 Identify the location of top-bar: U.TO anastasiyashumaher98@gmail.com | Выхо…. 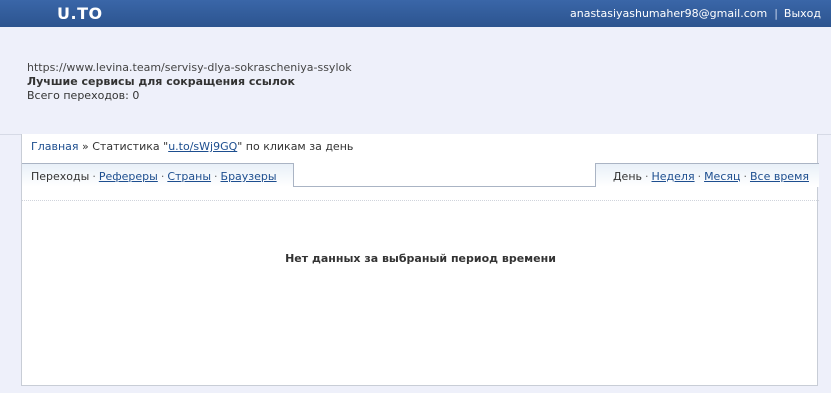
(415, 13).